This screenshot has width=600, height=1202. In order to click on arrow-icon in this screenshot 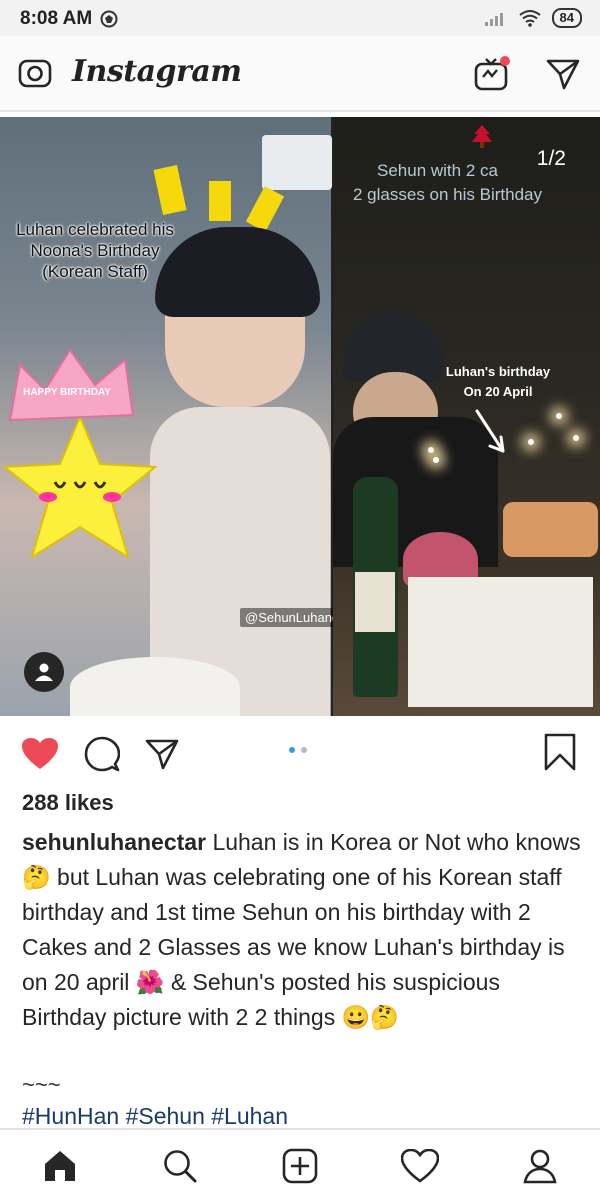, I will do `click(490, 431)`.